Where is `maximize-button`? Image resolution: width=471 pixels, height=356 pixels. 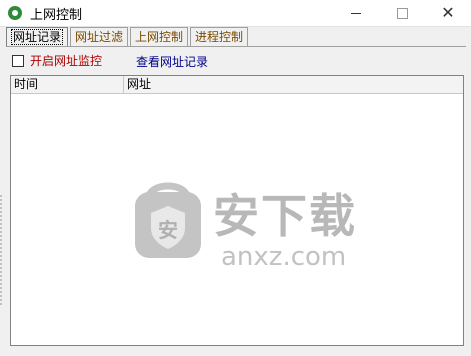
maximize-button is located at coordinates (402, 13).